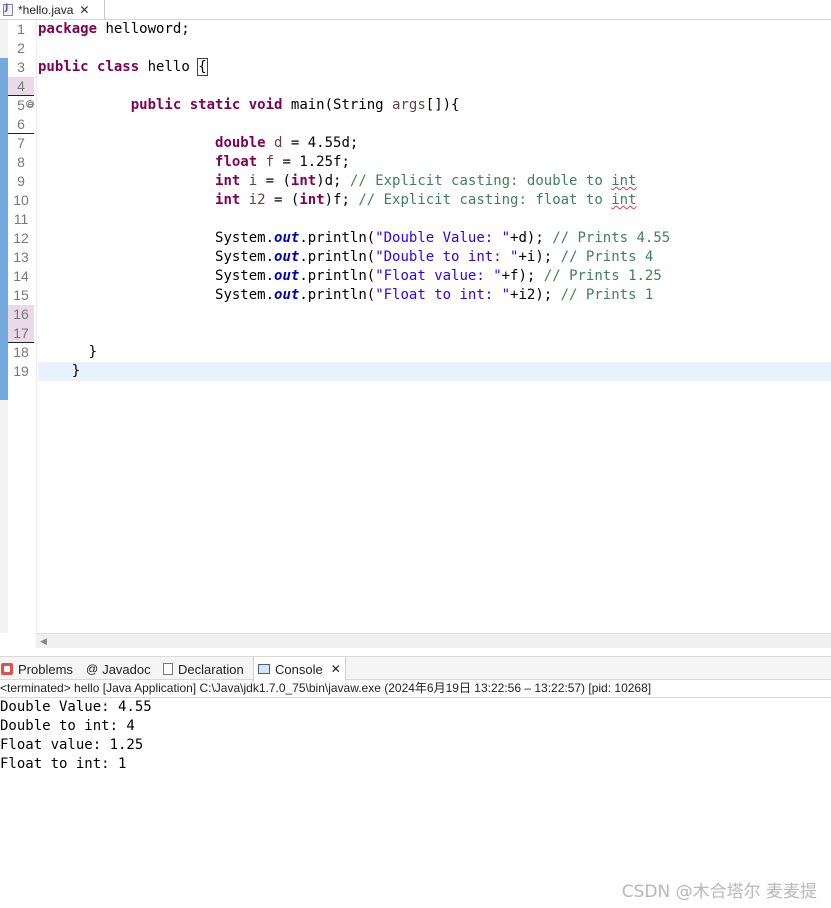 Image resolution: width=831 pixels, height=908 pixels. I want to click on code-token: hello, so click(169, 67).